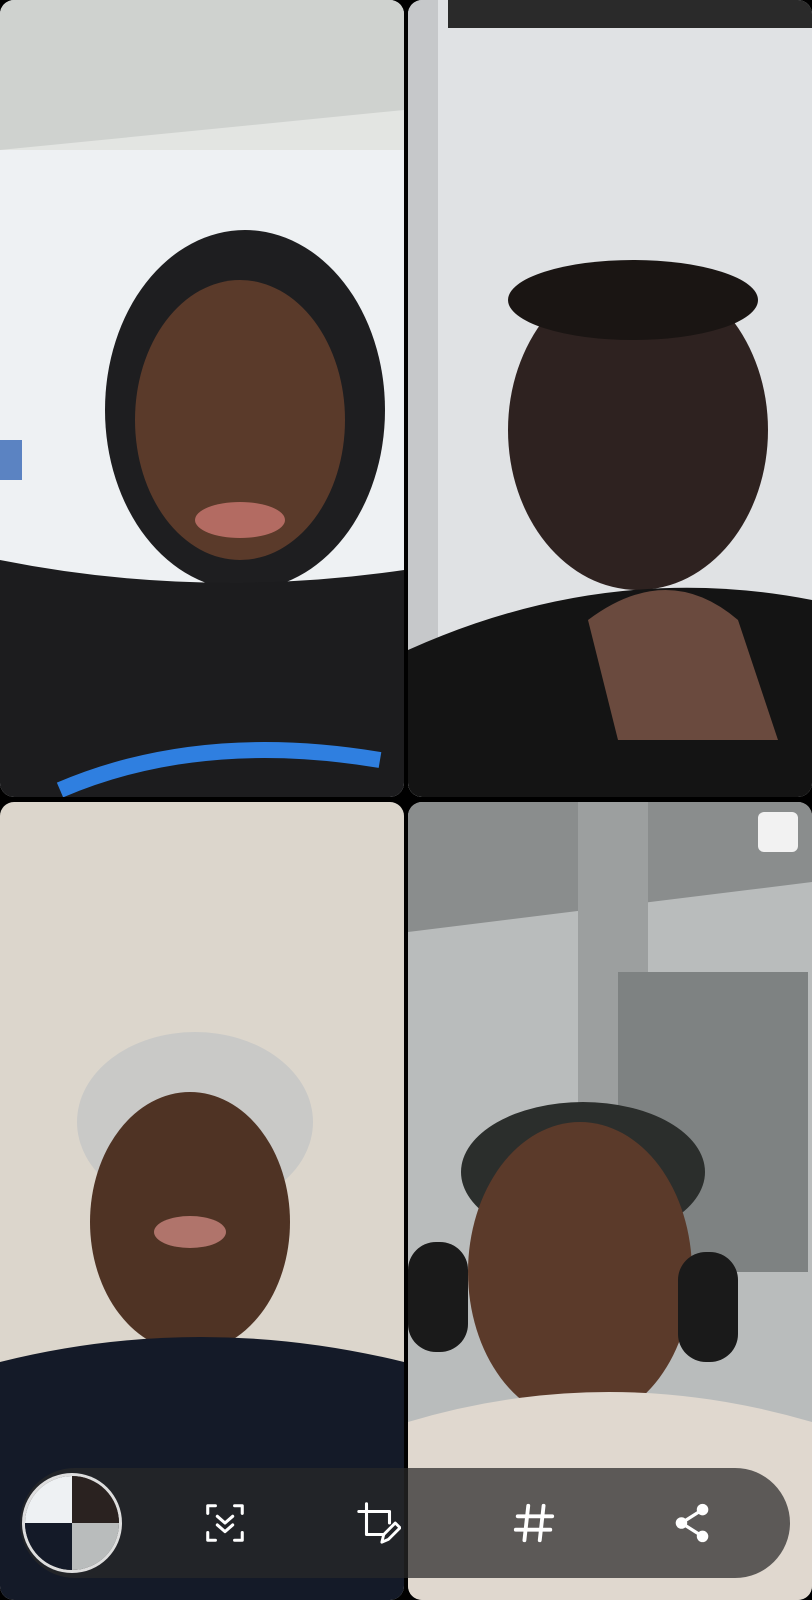 The image size is (812, 1600). I want to click on scroll-capture-icon, so click(225, 1523).